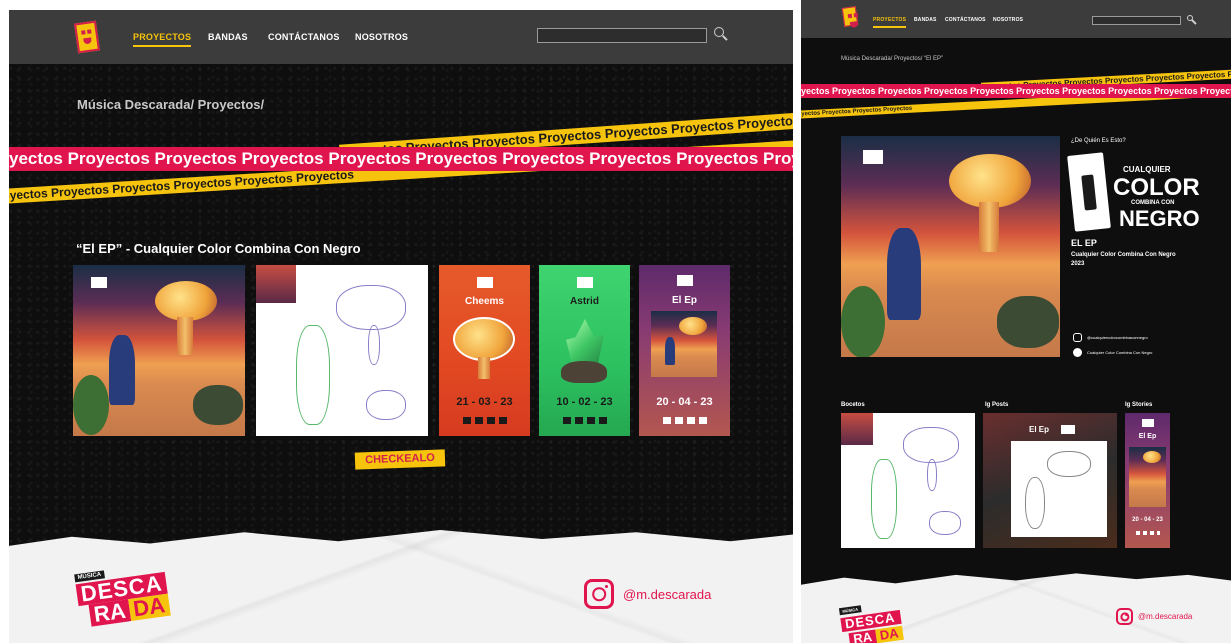  Describe the element at coordinates (159, 350) in the screenshot. I see `project-cover-thumbnail` at that location.